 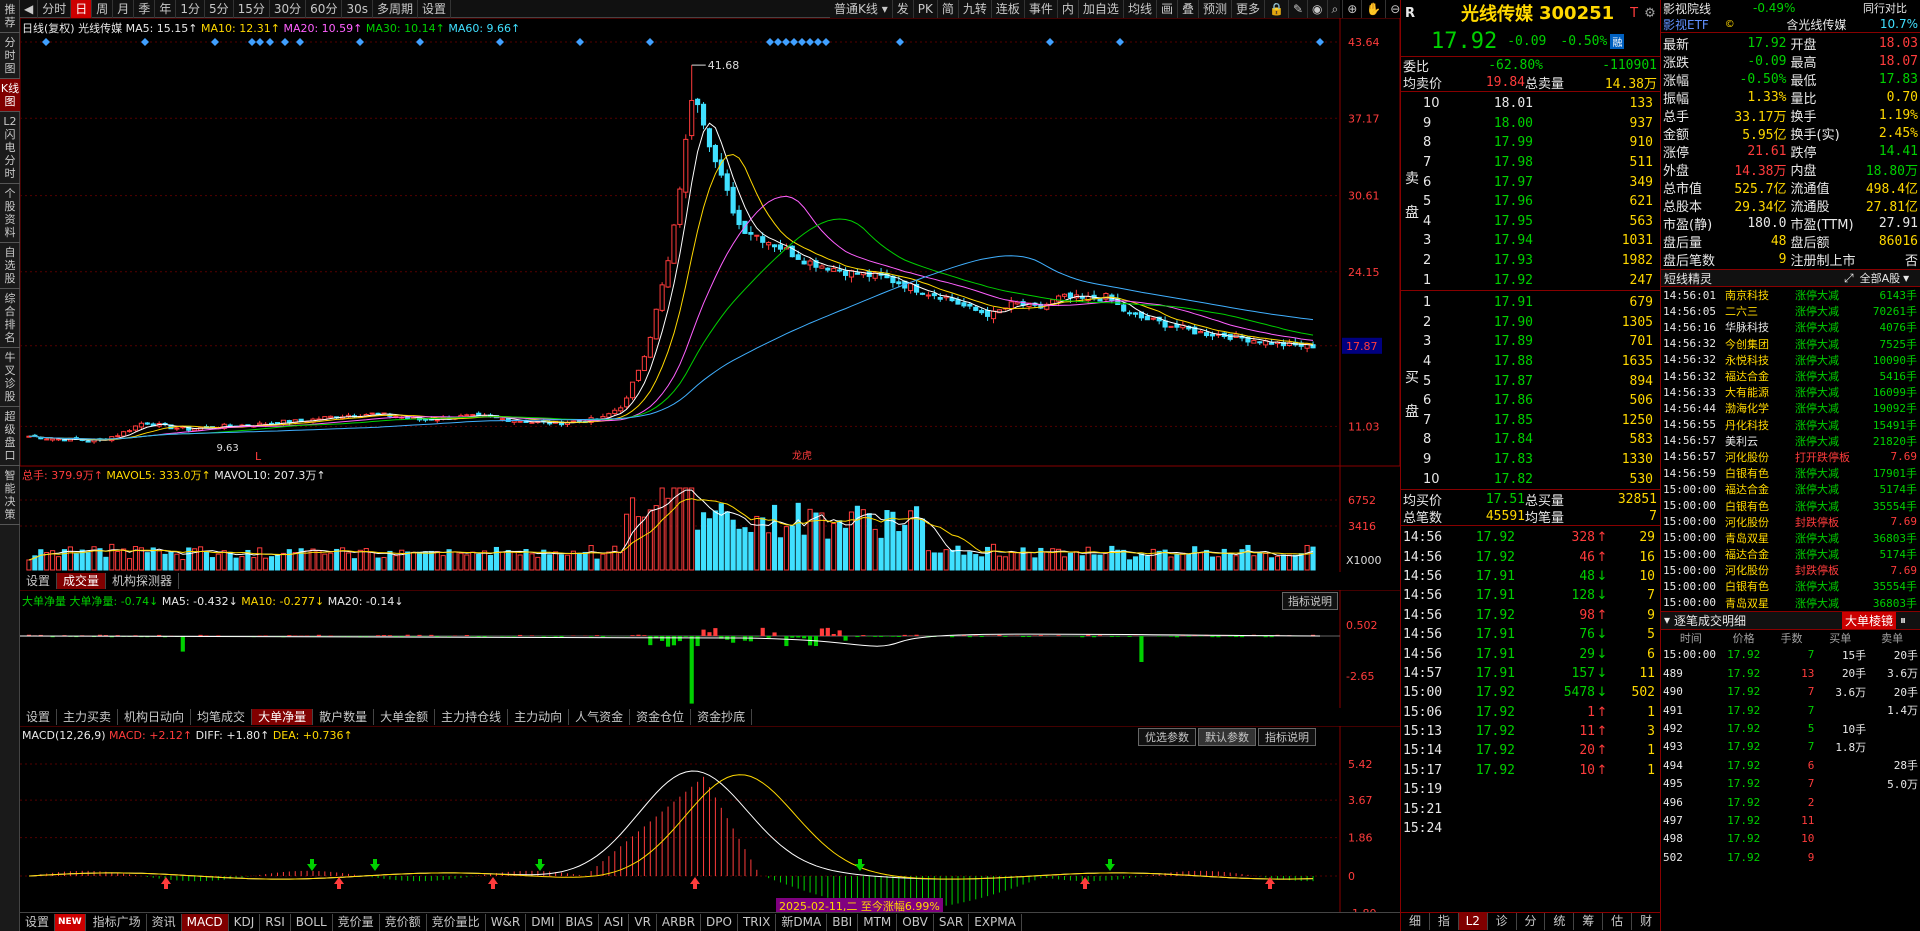 What do you see at coordinates (1541, 182) in the screenshot?
I see `sell-row: 6 17.97 349` at bounding box center [1541, 182].